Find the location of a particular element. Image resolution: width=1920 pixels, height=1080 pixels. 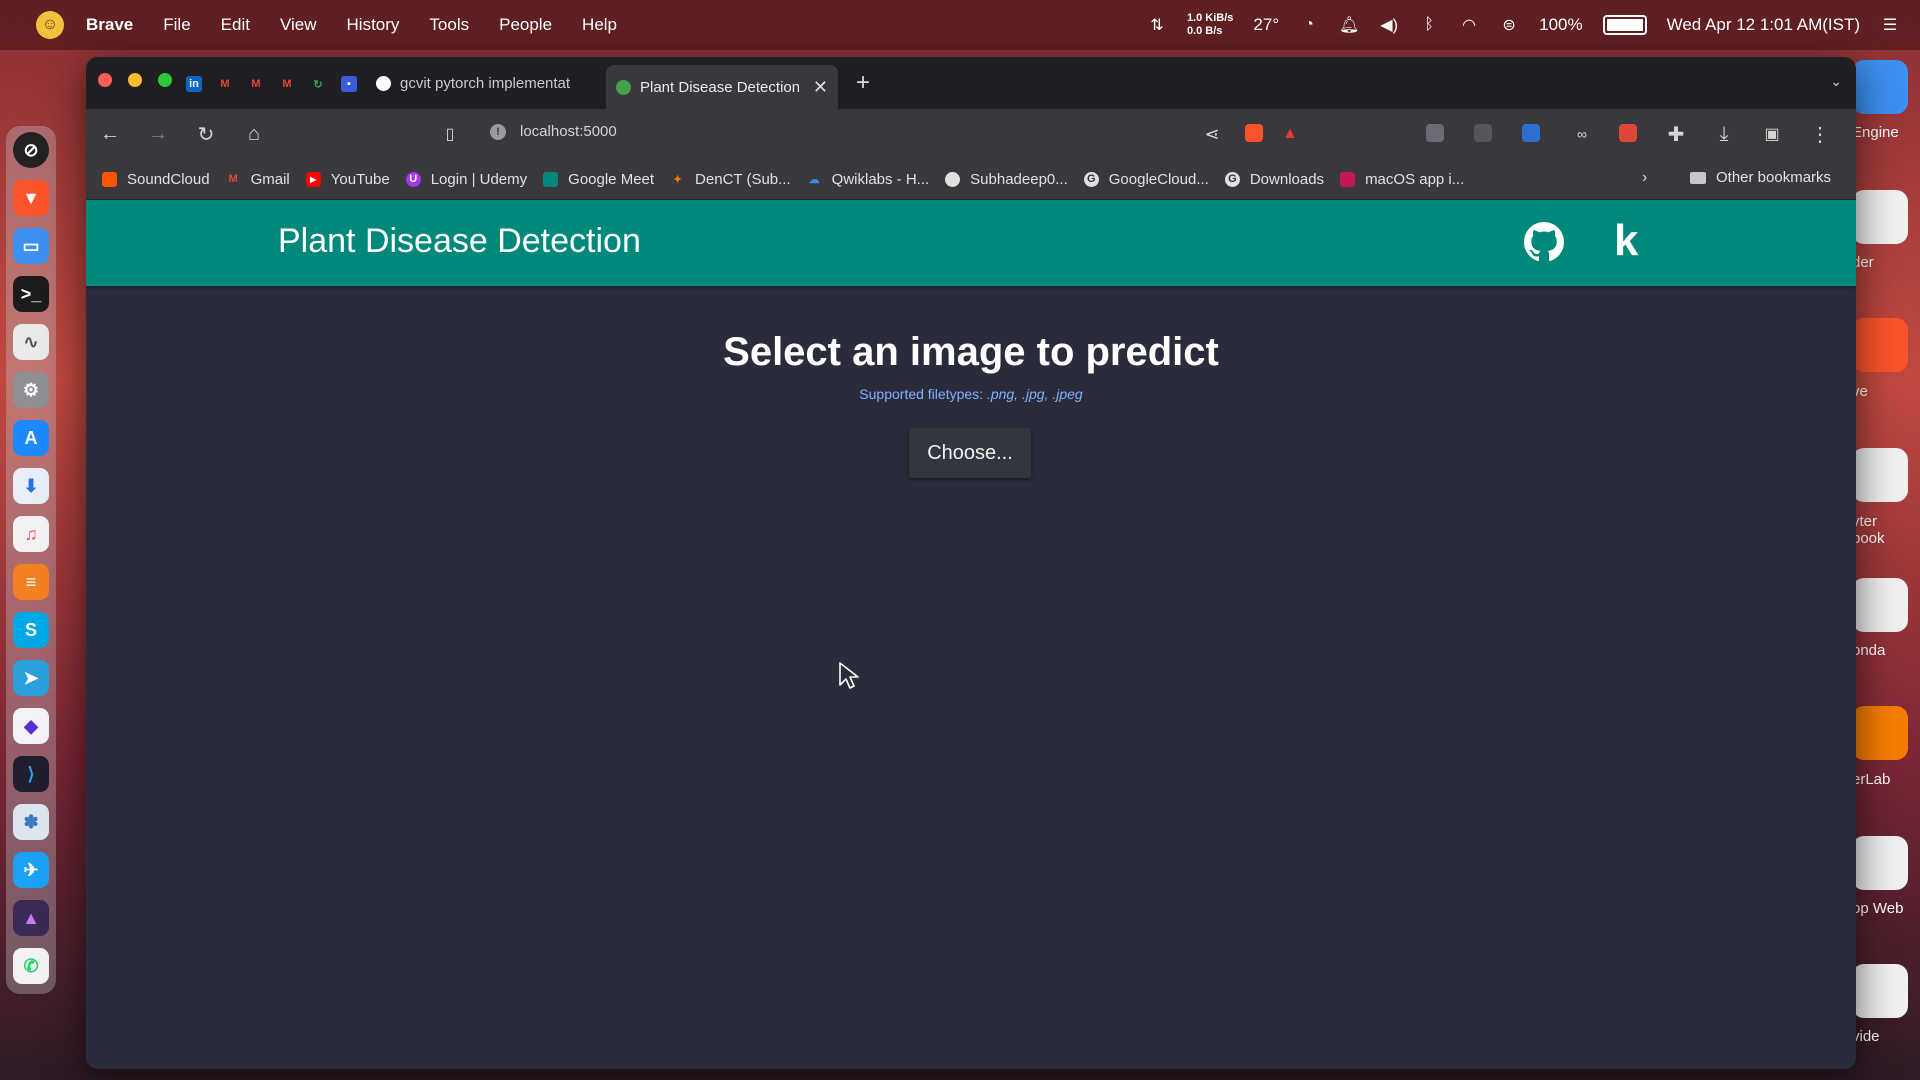

moon-icon: ◔ is located at coordinates (1309, 25).